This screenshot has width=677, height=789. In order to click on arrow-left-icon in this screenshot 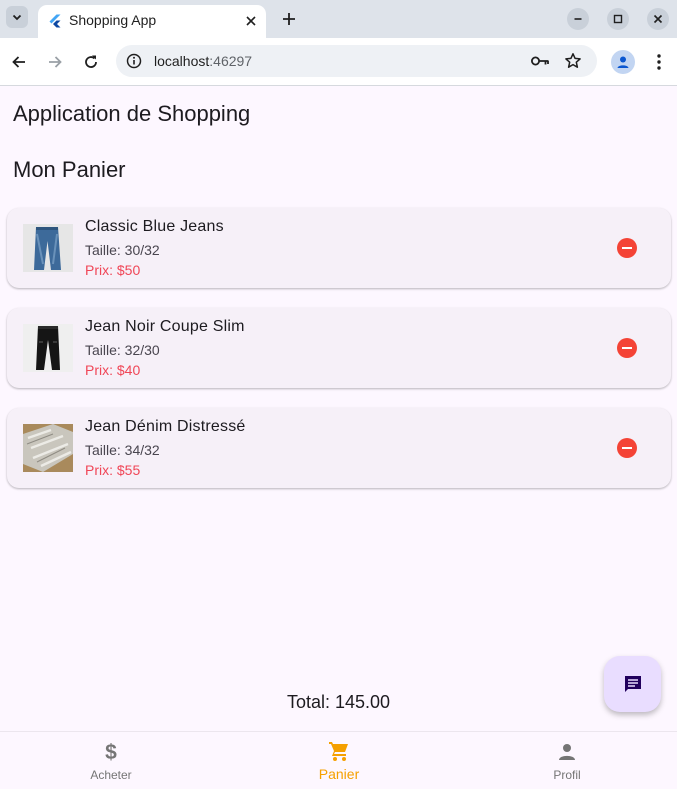, I will do `click(18, 62)`.